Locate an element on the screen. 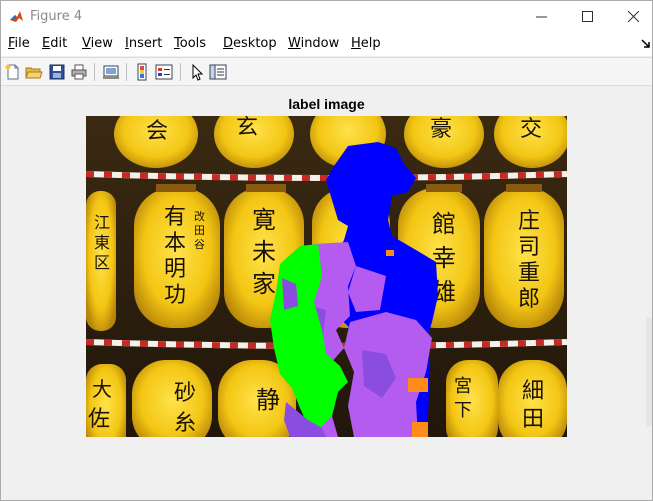 The height and width of the screenshot is (501, 653). svg-text: 改 is located at coordinates (199, 216).